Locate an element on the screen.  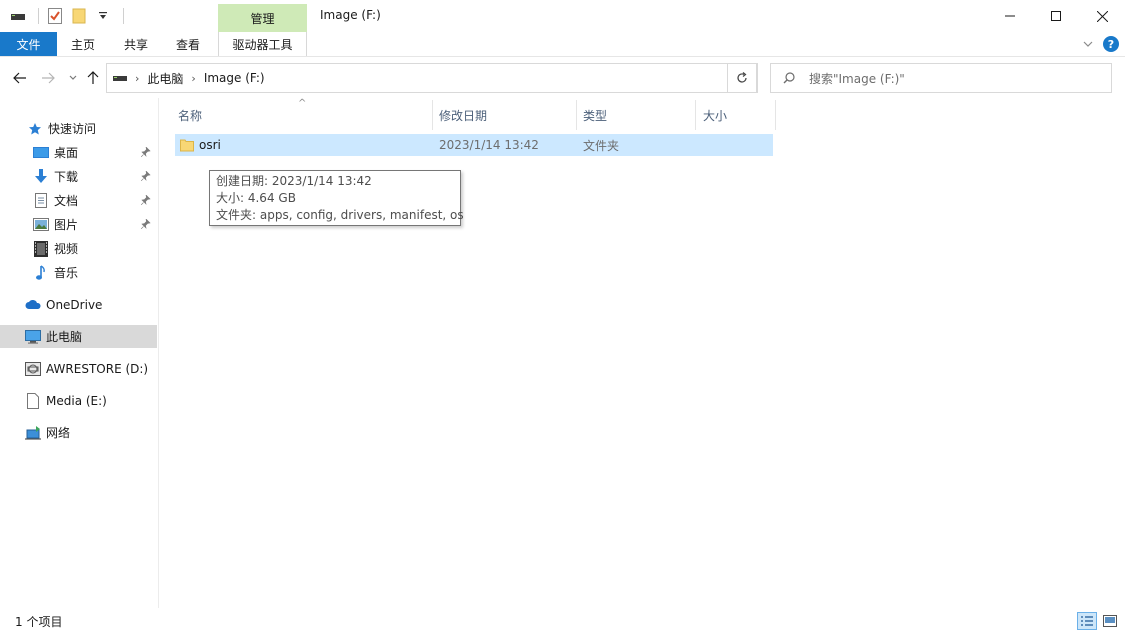
cloud-icon is located at coordinates (33, 305).